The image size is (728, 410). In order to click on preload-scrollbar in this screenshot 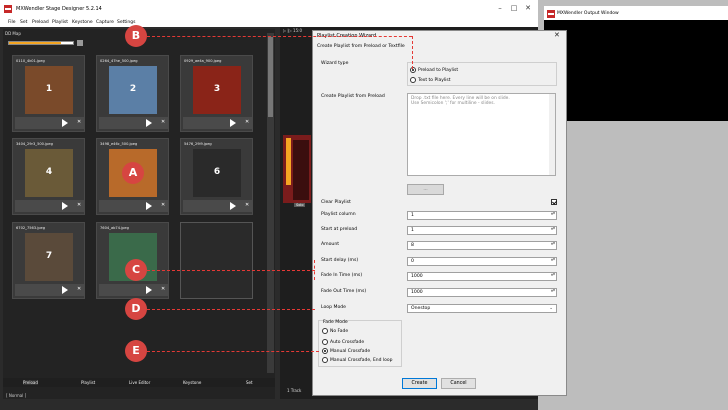, I will do `click(270, 203)`.